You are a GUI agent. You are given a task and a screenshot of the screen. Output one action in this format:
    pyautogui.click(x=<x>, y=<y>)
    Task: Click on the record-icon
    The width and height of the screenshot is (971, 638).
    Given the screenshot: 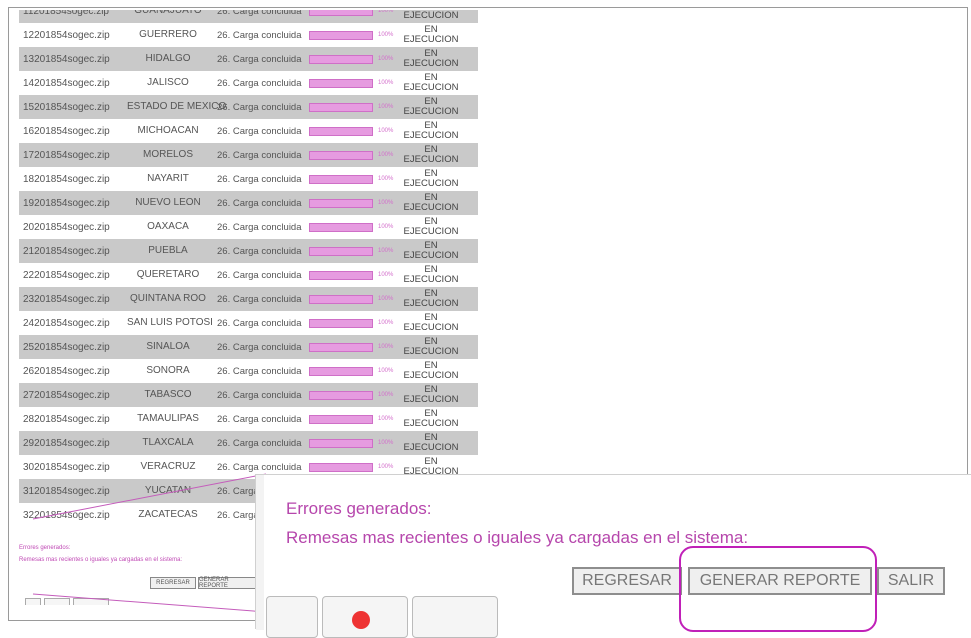 What is the action you would take?
    pyautogui.click(x=361, y=620)
    